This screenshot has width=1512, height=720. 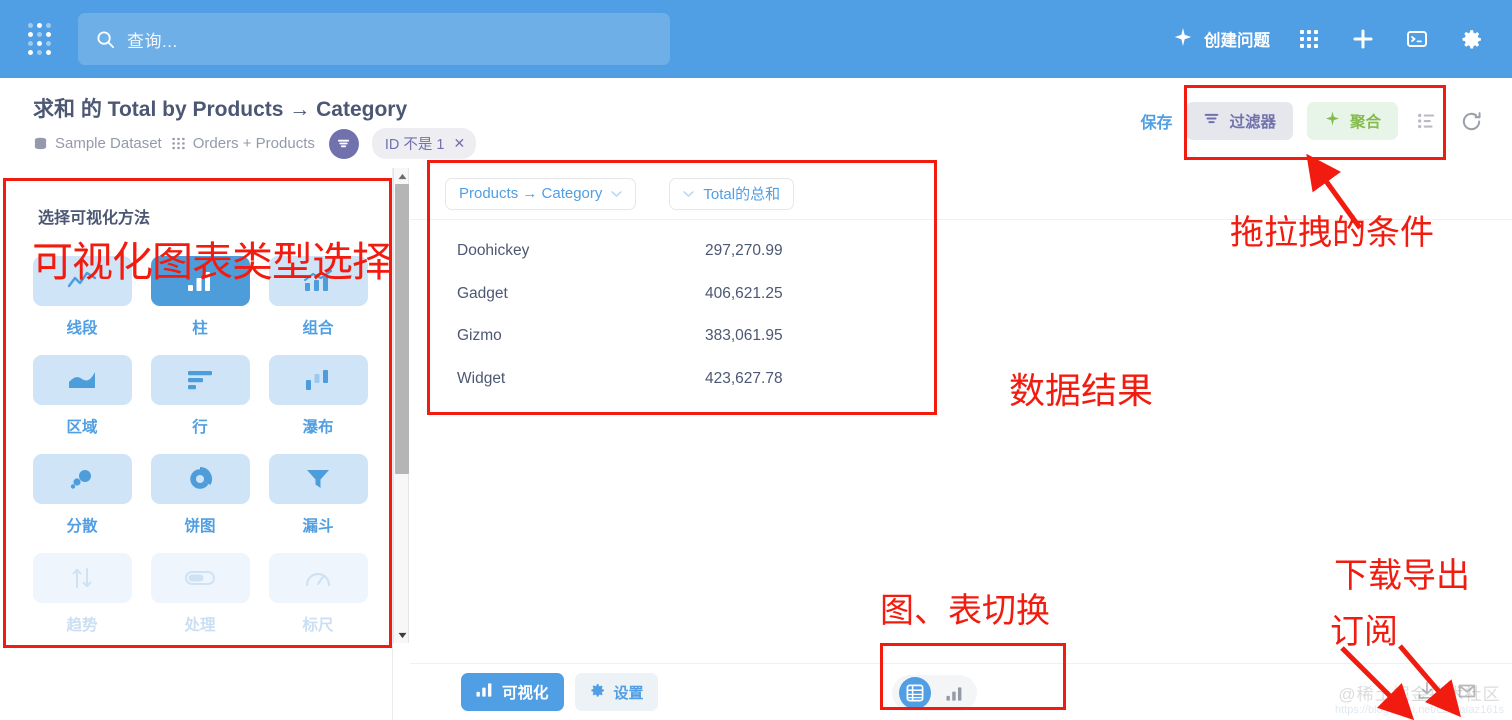 I want to click on cell-category: Doohickey, so click(x=493, y=251).